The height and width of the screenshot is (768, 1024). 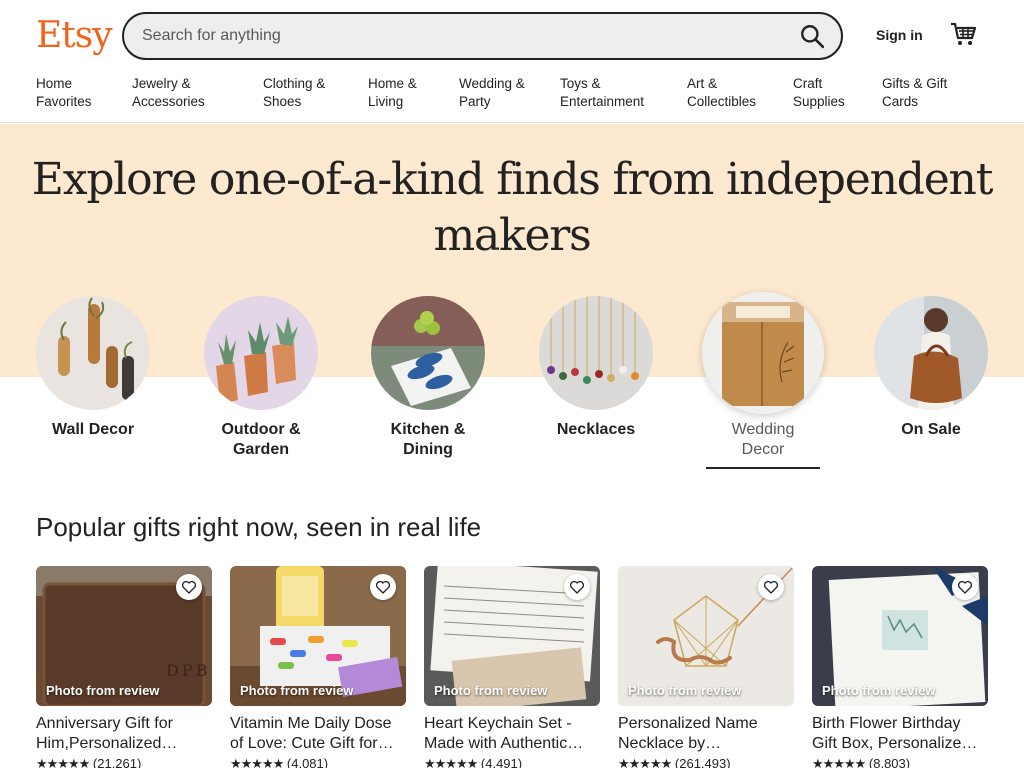 I want to click on review-count: (8,803), so click(x=889, y=762).